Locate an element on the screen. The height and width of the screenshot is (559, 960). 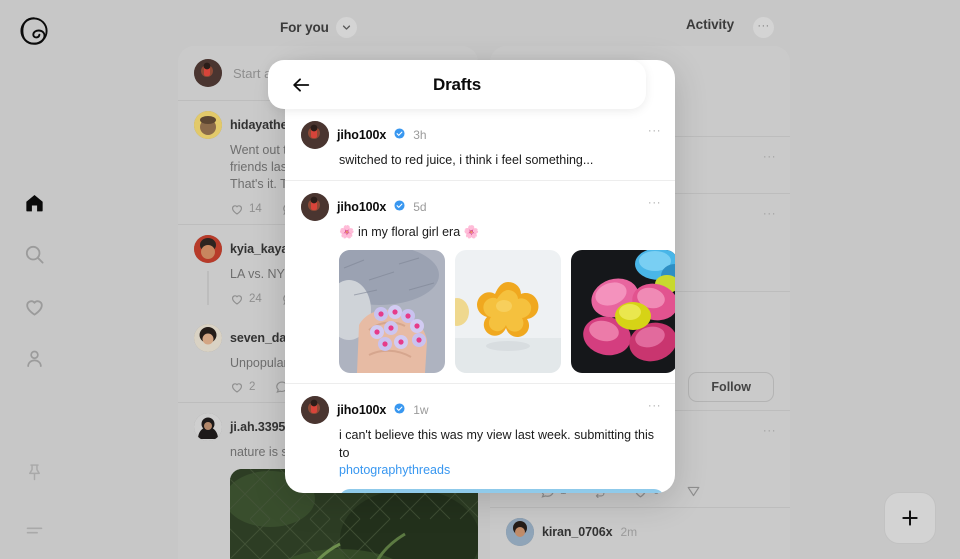
threads-logo-icon is located at coordinates (34, 31).